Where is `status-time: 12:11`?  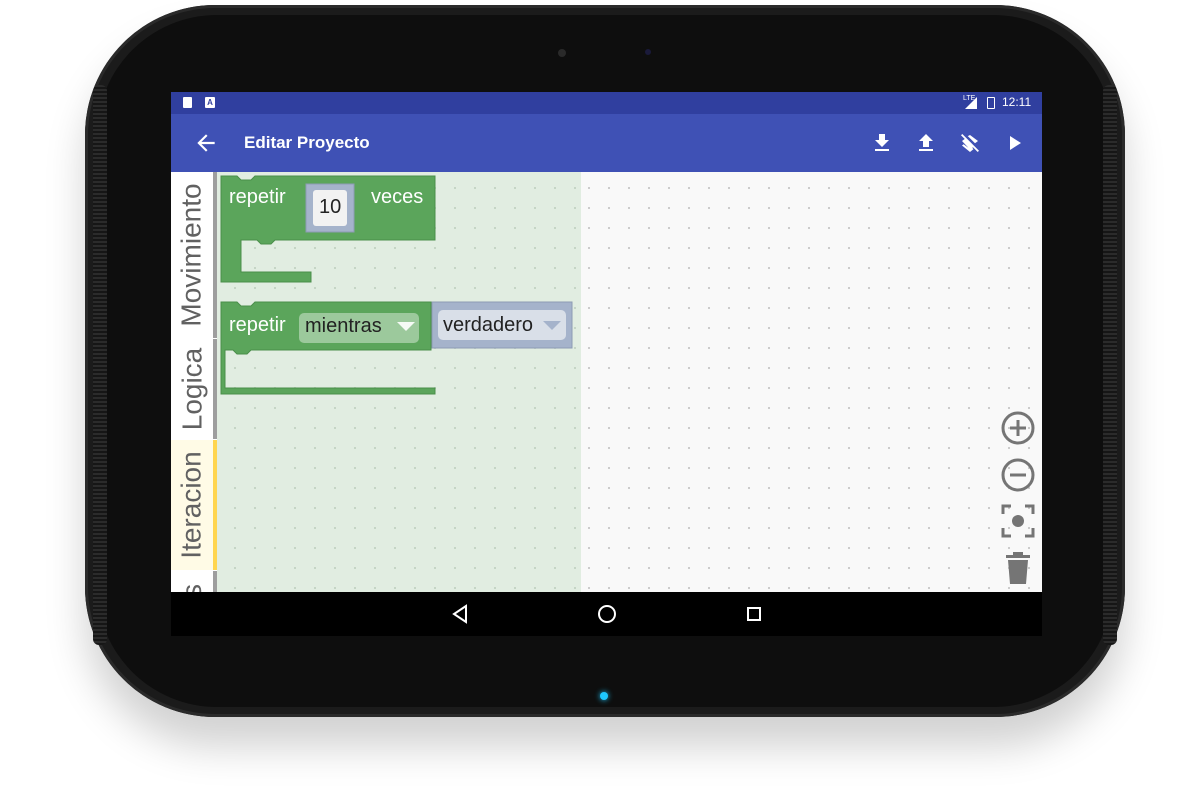 status-time: 12:11 is located at coordinates (1017, 102).